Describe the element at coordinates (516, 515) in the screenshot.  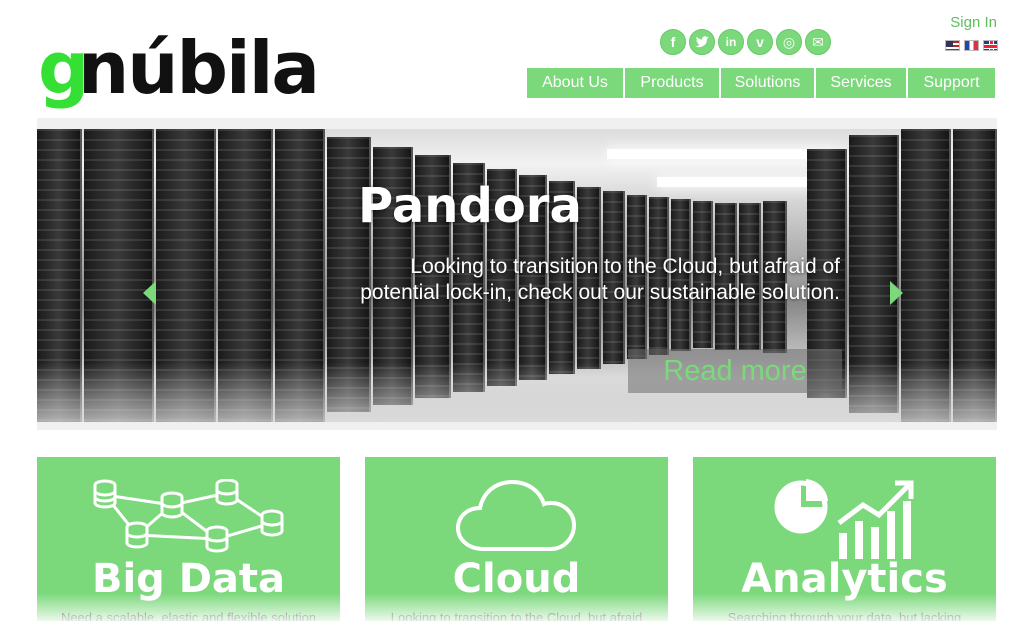
I see `cloud-icon` at that location.